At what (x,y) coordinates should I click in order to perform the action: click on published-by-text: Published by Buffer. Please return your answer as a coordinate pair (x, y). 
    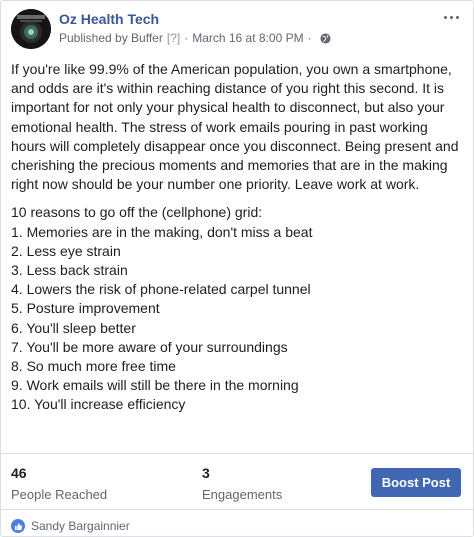
    Looking at the image, I should click on (111, 38).